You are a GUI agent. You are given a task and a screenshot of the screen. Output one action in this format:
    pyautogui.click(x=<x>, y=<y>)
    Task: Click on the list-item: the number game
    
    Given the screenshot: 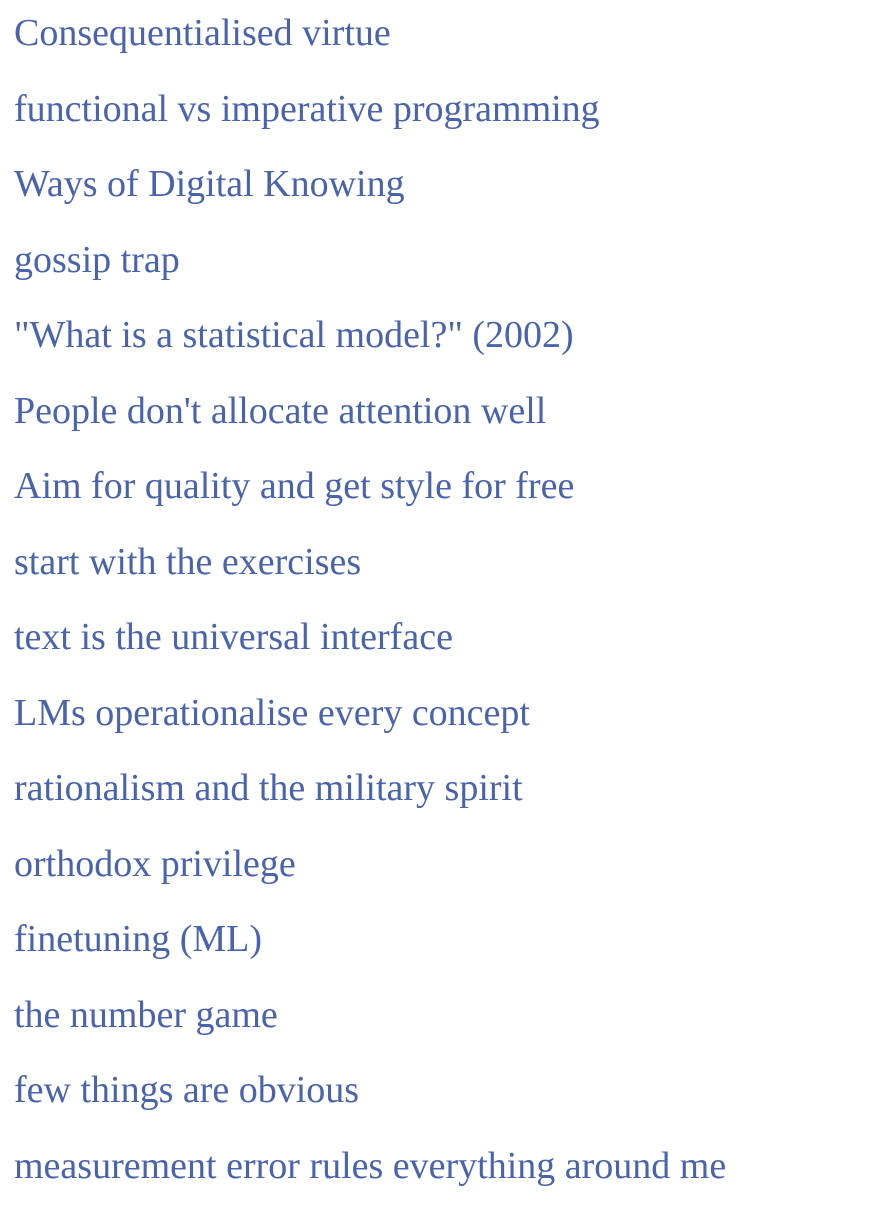 What is the action you would take?
    pyautogui.click(x=370, y=1020)
    